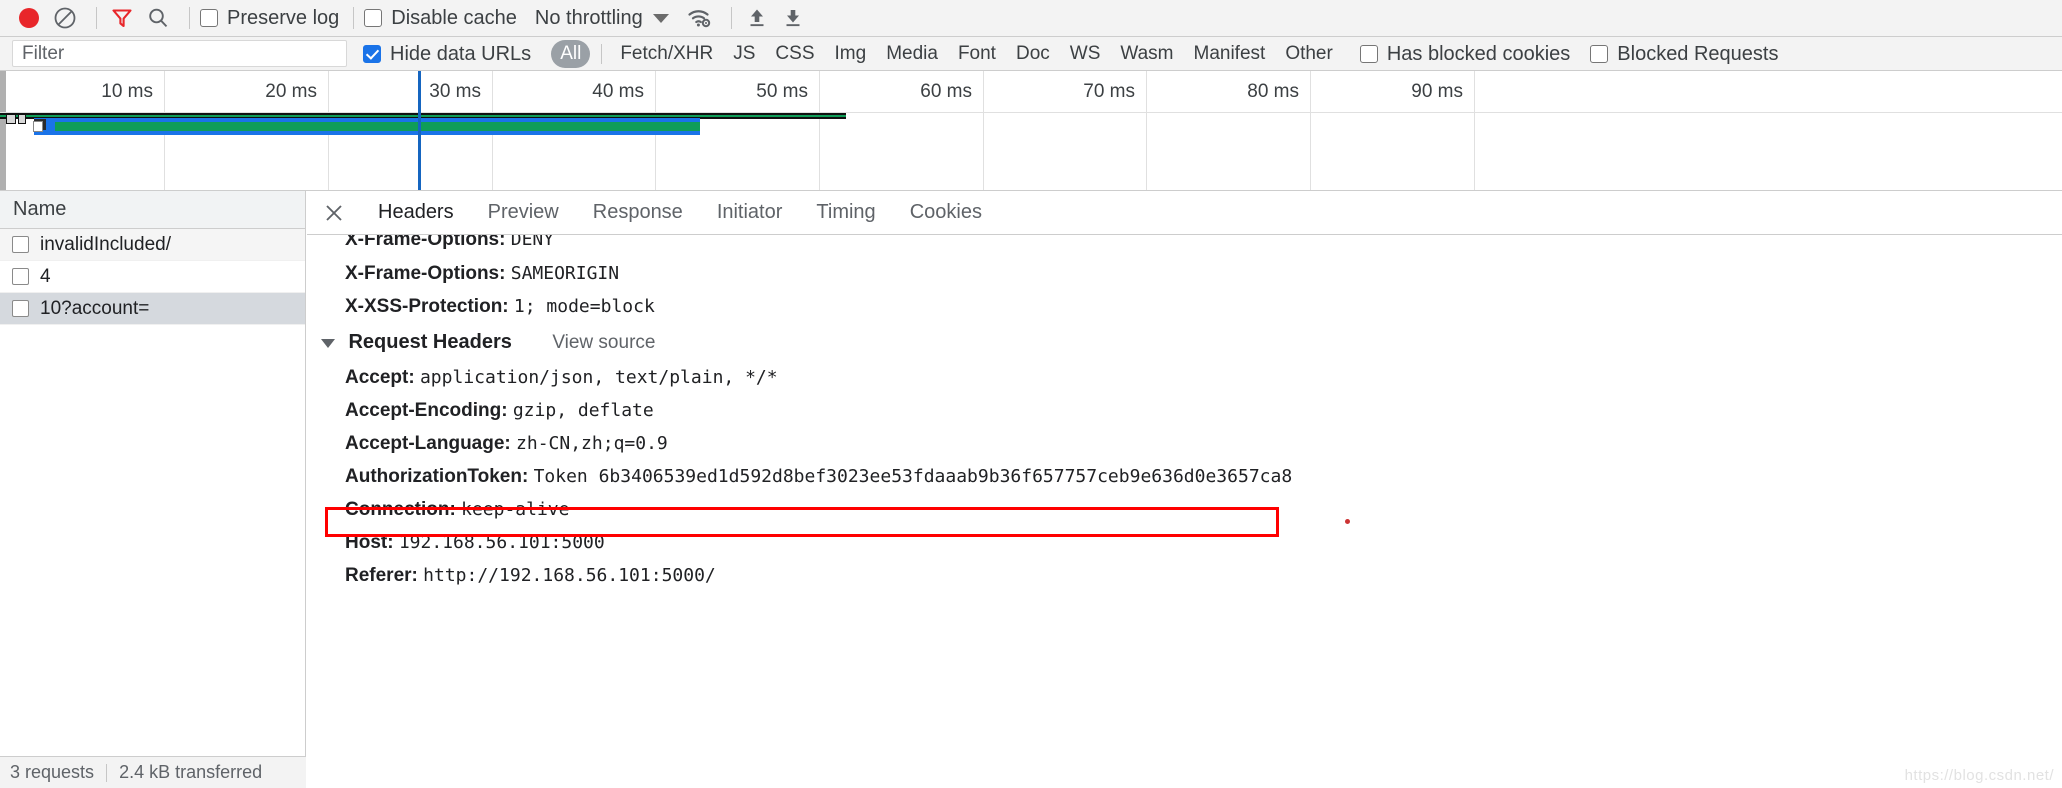  I want to click on status-divider, so click(107, 772).